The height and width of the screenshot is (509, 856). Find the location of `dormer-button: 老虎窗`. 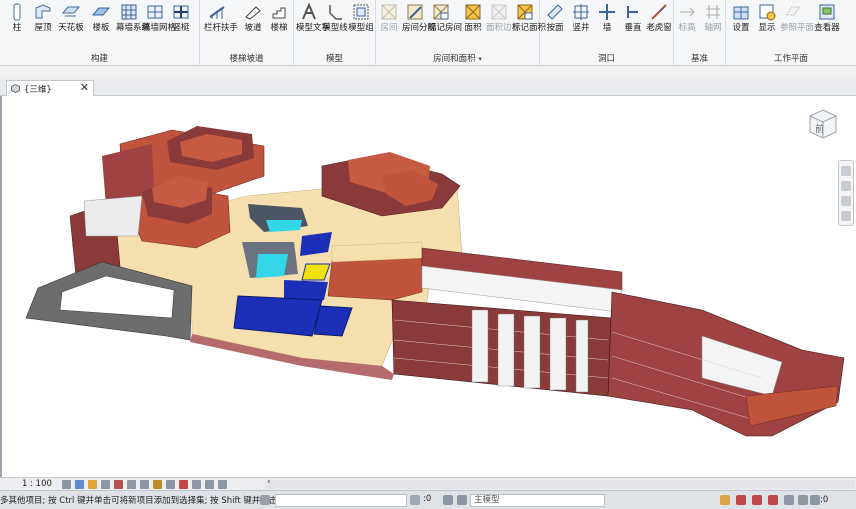

dormer-button: 老虎窗 is located at coordinates (659, 18).